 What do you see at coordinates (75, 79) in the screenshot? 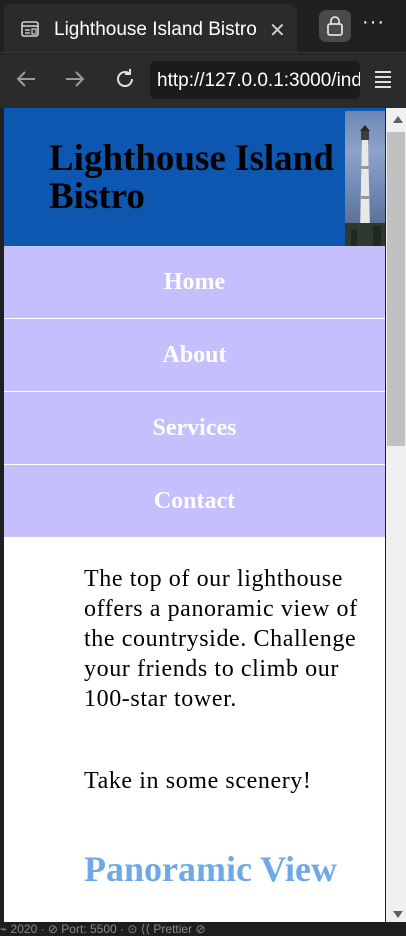
I see `forward-icon` at bounding box center [75, 79].